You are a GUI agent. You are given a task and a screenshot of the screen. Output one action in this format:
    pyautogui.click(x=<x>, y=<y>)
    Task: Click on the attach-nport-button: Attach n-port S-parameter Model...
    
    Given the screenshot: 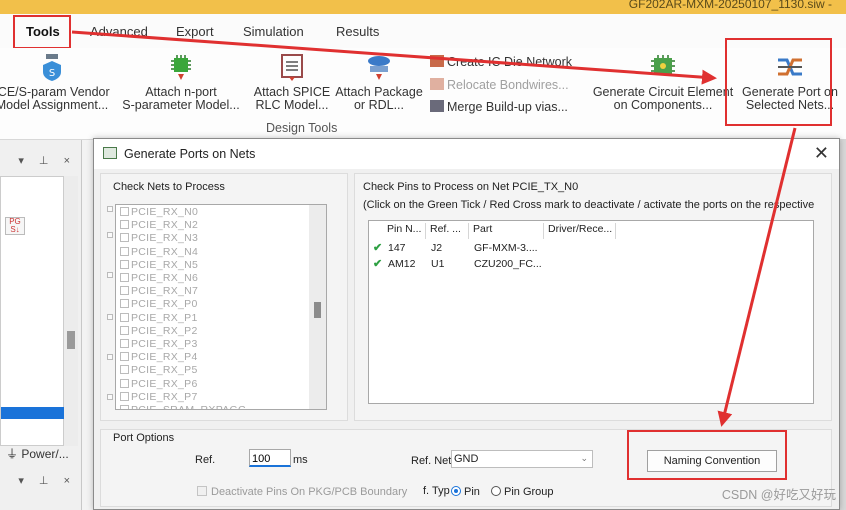 What is the action you would take?
    pyautogui.click(x=181, y=82)
    